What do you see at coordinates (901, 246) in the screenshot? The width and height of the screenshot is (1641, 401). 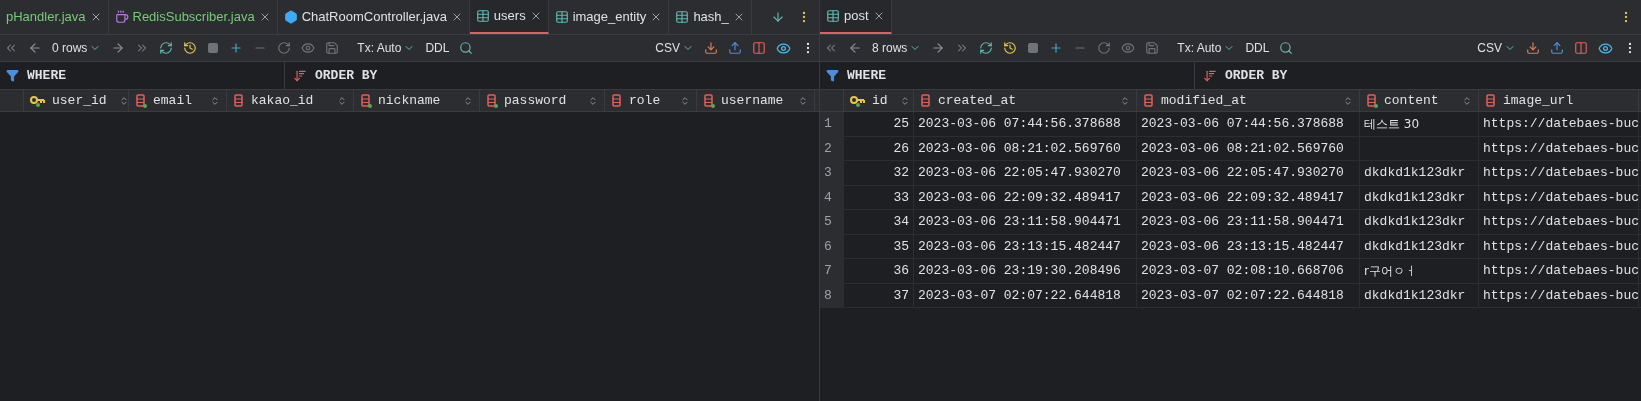 I see `table-cell-text: 35` at bounding box center [901, 246].